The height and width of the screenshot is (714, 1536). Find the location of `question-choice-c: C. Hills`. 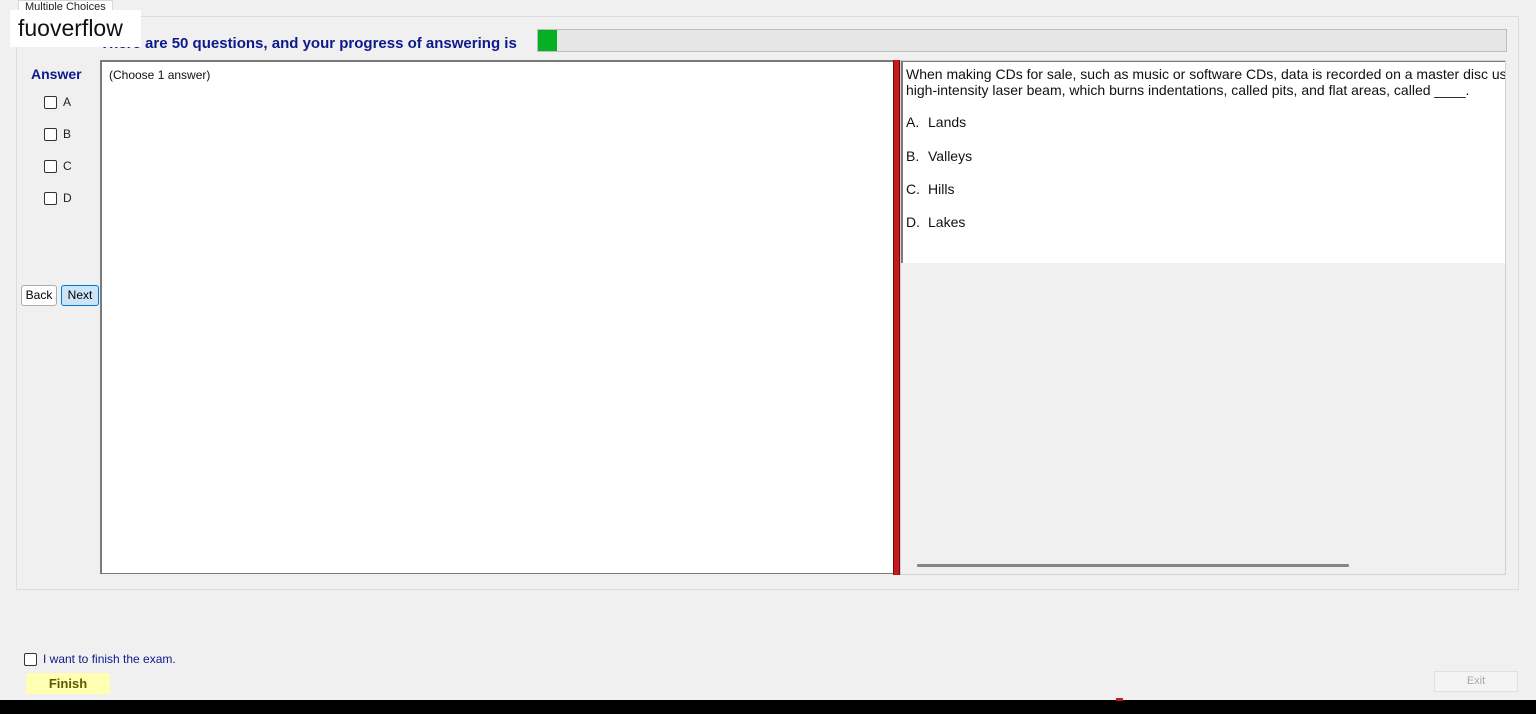

question-choice-c: C. Hills is located at coordinates (930, 189).